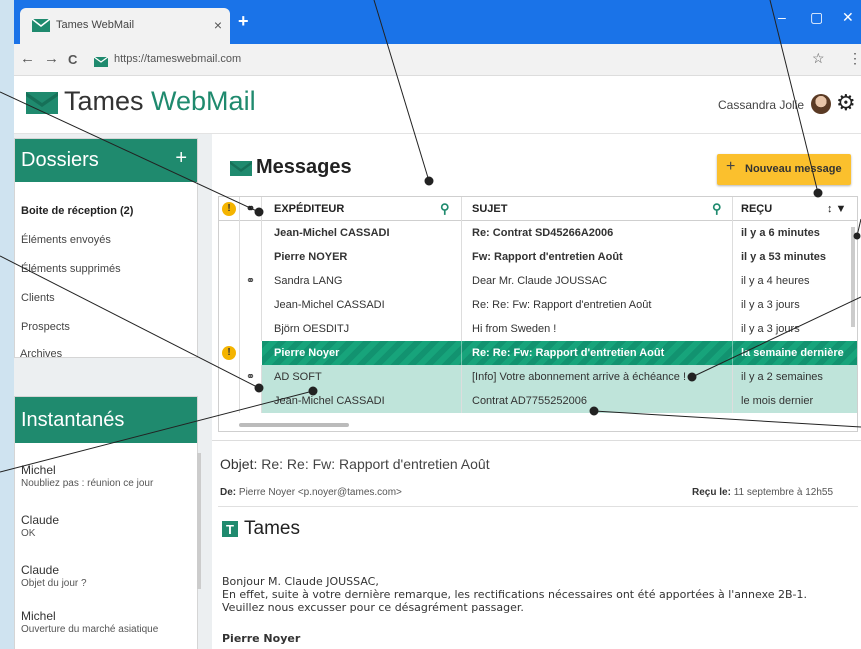  I want to click on site-icon, so click(101, 63).